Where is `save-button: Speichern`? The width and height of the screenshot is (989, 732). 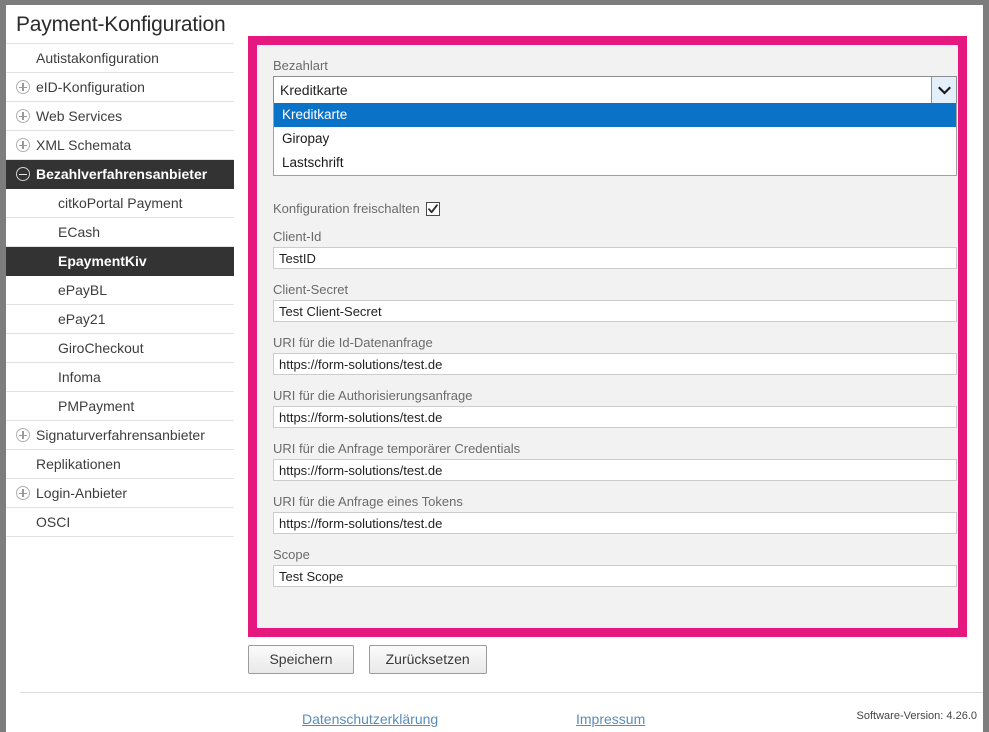 save-button: Speichern is located at coordinates (301, 659).